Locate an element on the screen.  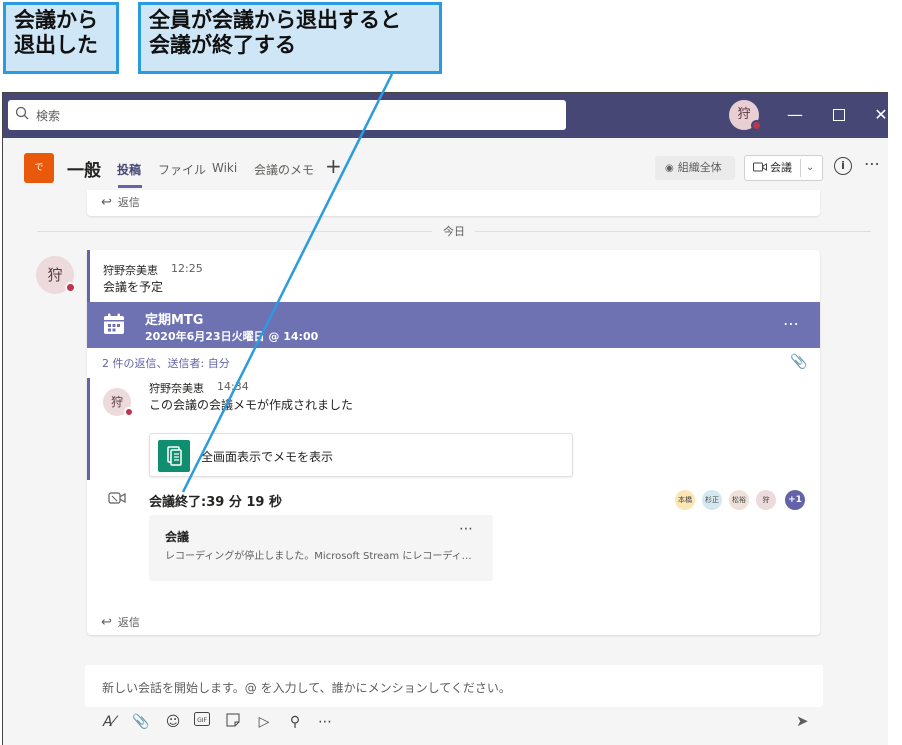
button-divider is located at coordinates (800, 168).